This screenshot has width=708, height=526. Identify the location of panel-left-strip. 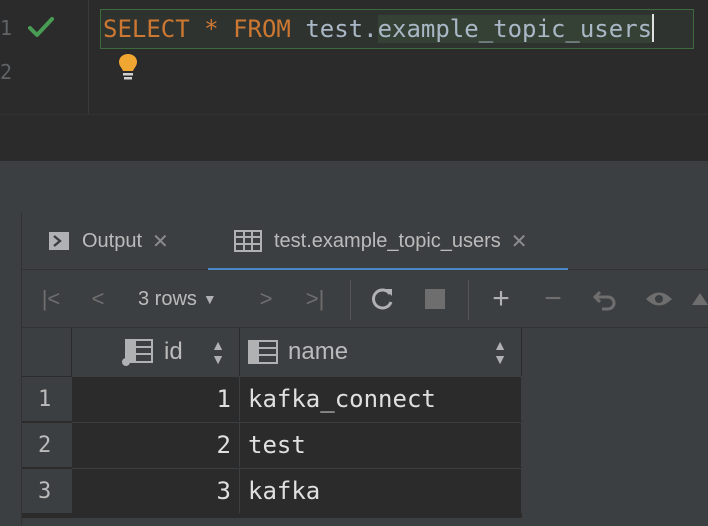
(11, 369).